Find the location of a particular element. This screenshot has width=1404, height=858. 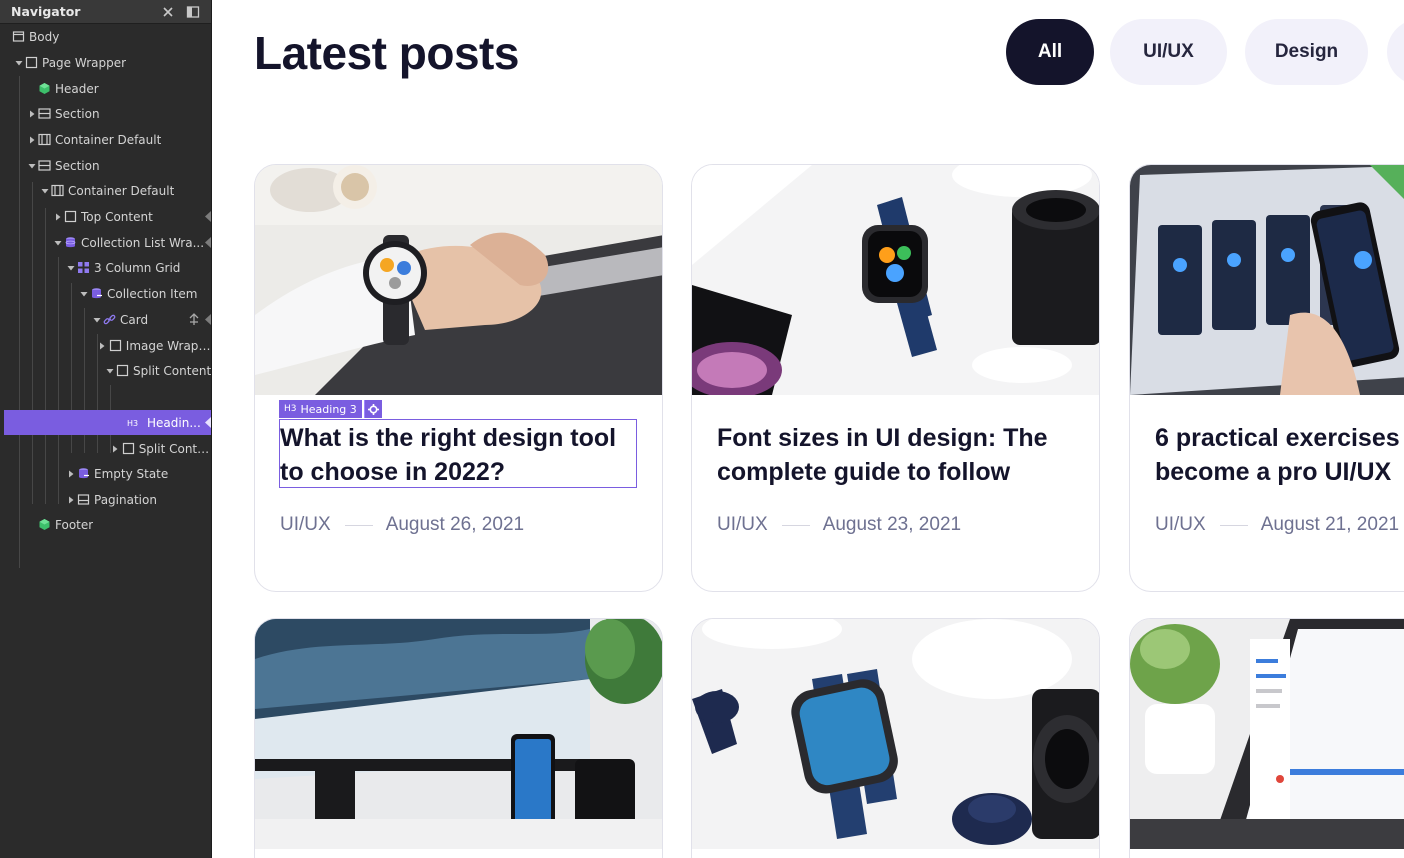

nav-item-footer: Footer is located at coordinates (105, 524).